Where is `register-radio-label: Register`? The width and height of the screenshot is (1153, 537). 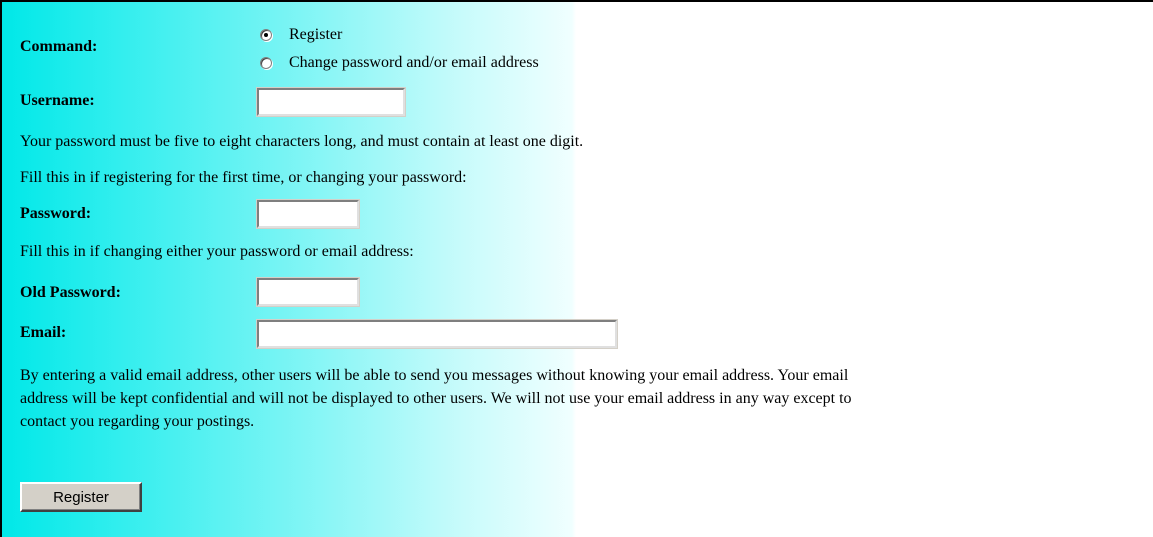
register-radio-label: Register is located at coordinates (315, 35).